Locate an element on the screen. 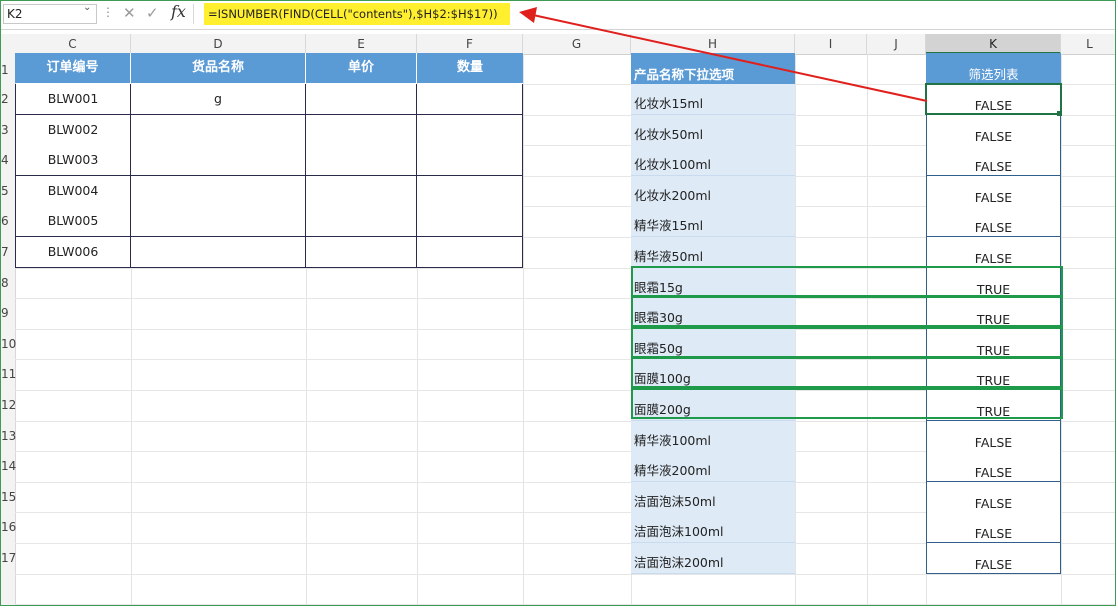  annotation-arrow is located at coordinates (723, 54).